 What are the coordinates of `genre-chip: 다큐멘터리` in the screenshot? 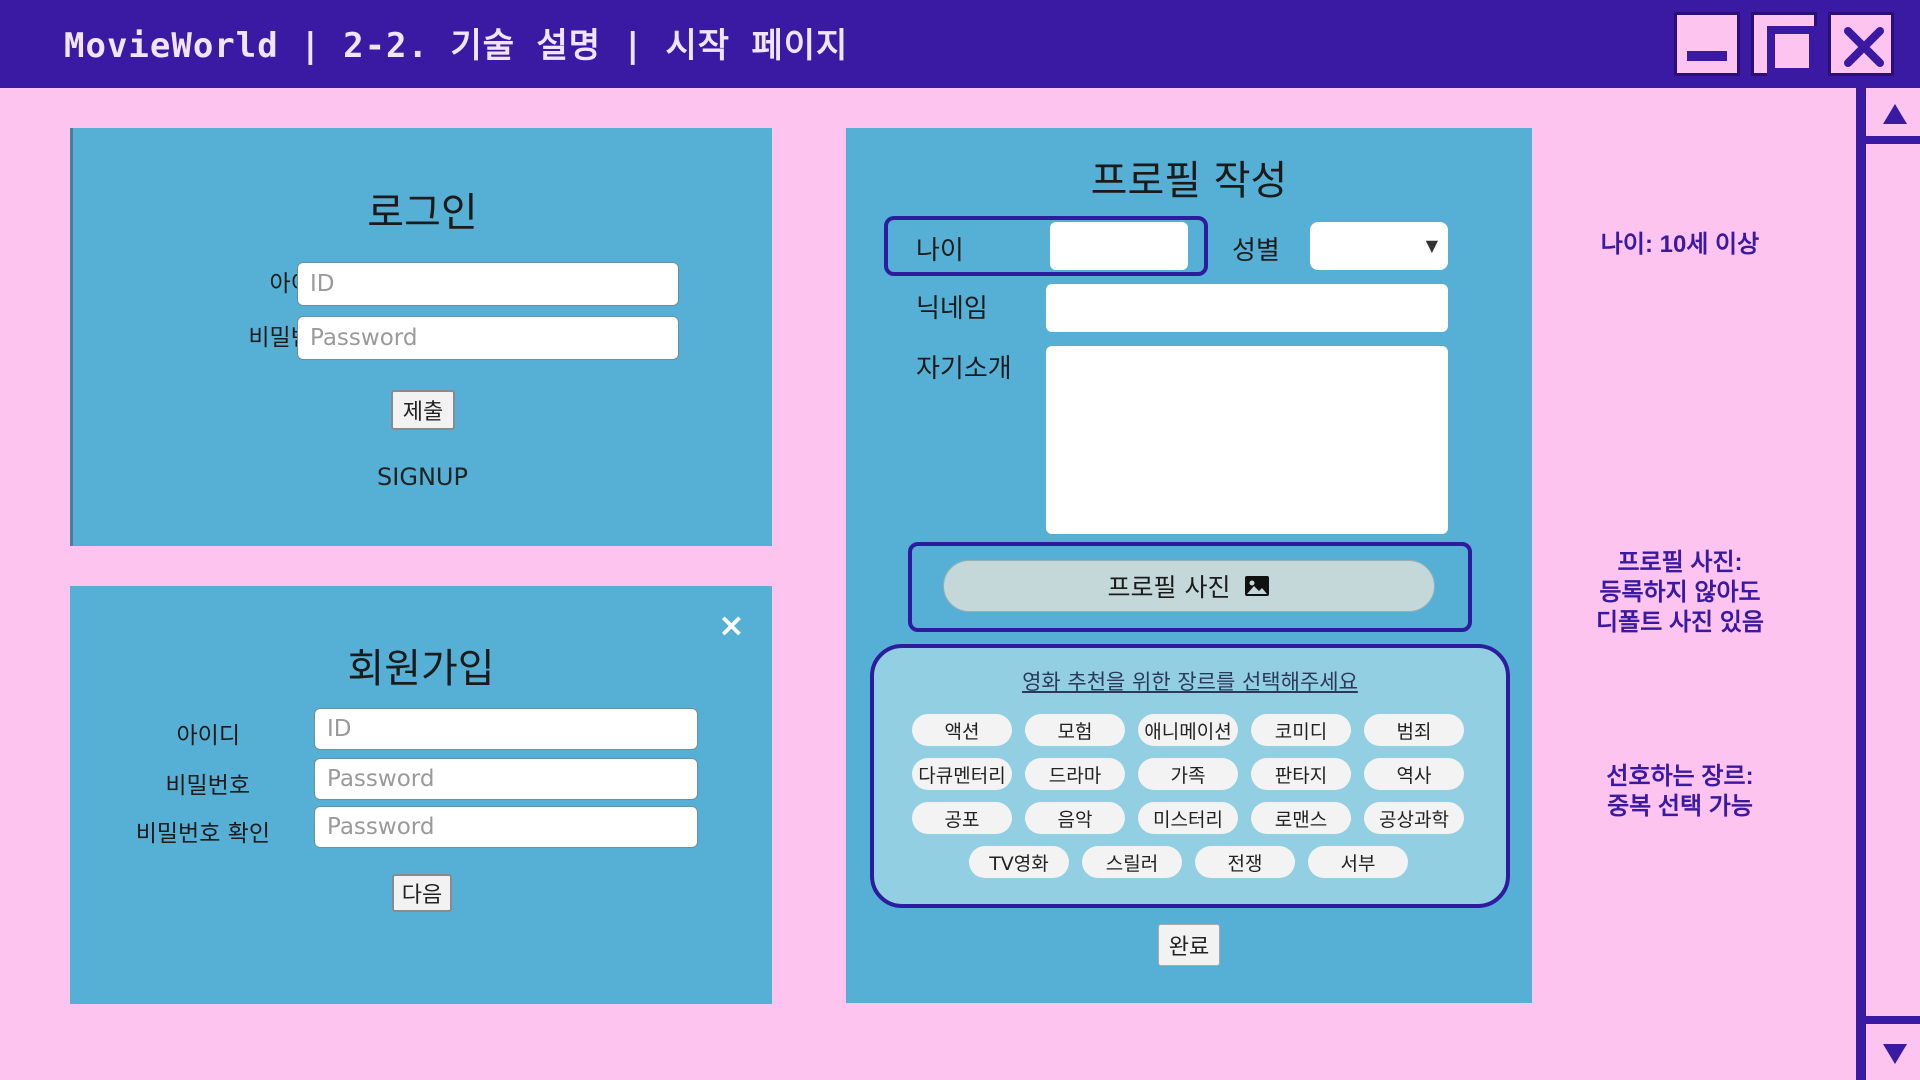 It's located at (962, 774).